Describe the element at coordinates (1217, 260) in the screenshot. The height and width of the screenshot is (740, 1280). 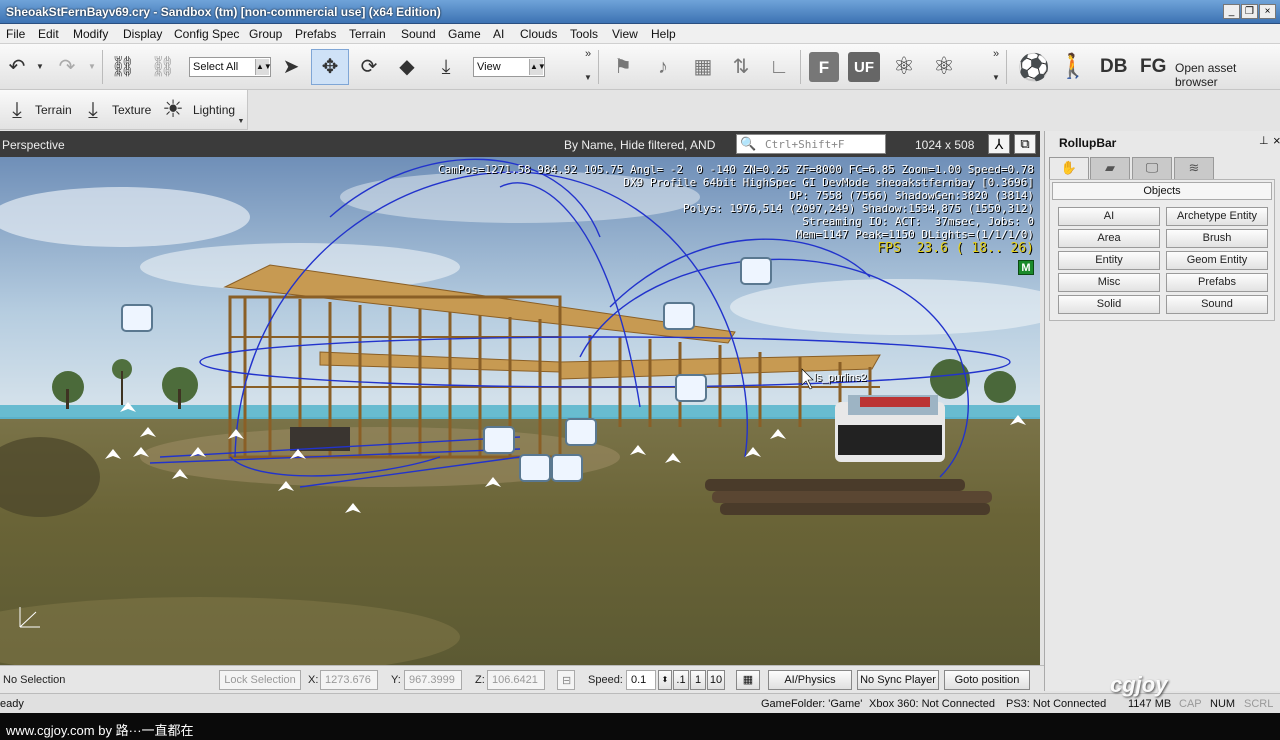
I see `geom-entity-button: Geom Entity` at that location.